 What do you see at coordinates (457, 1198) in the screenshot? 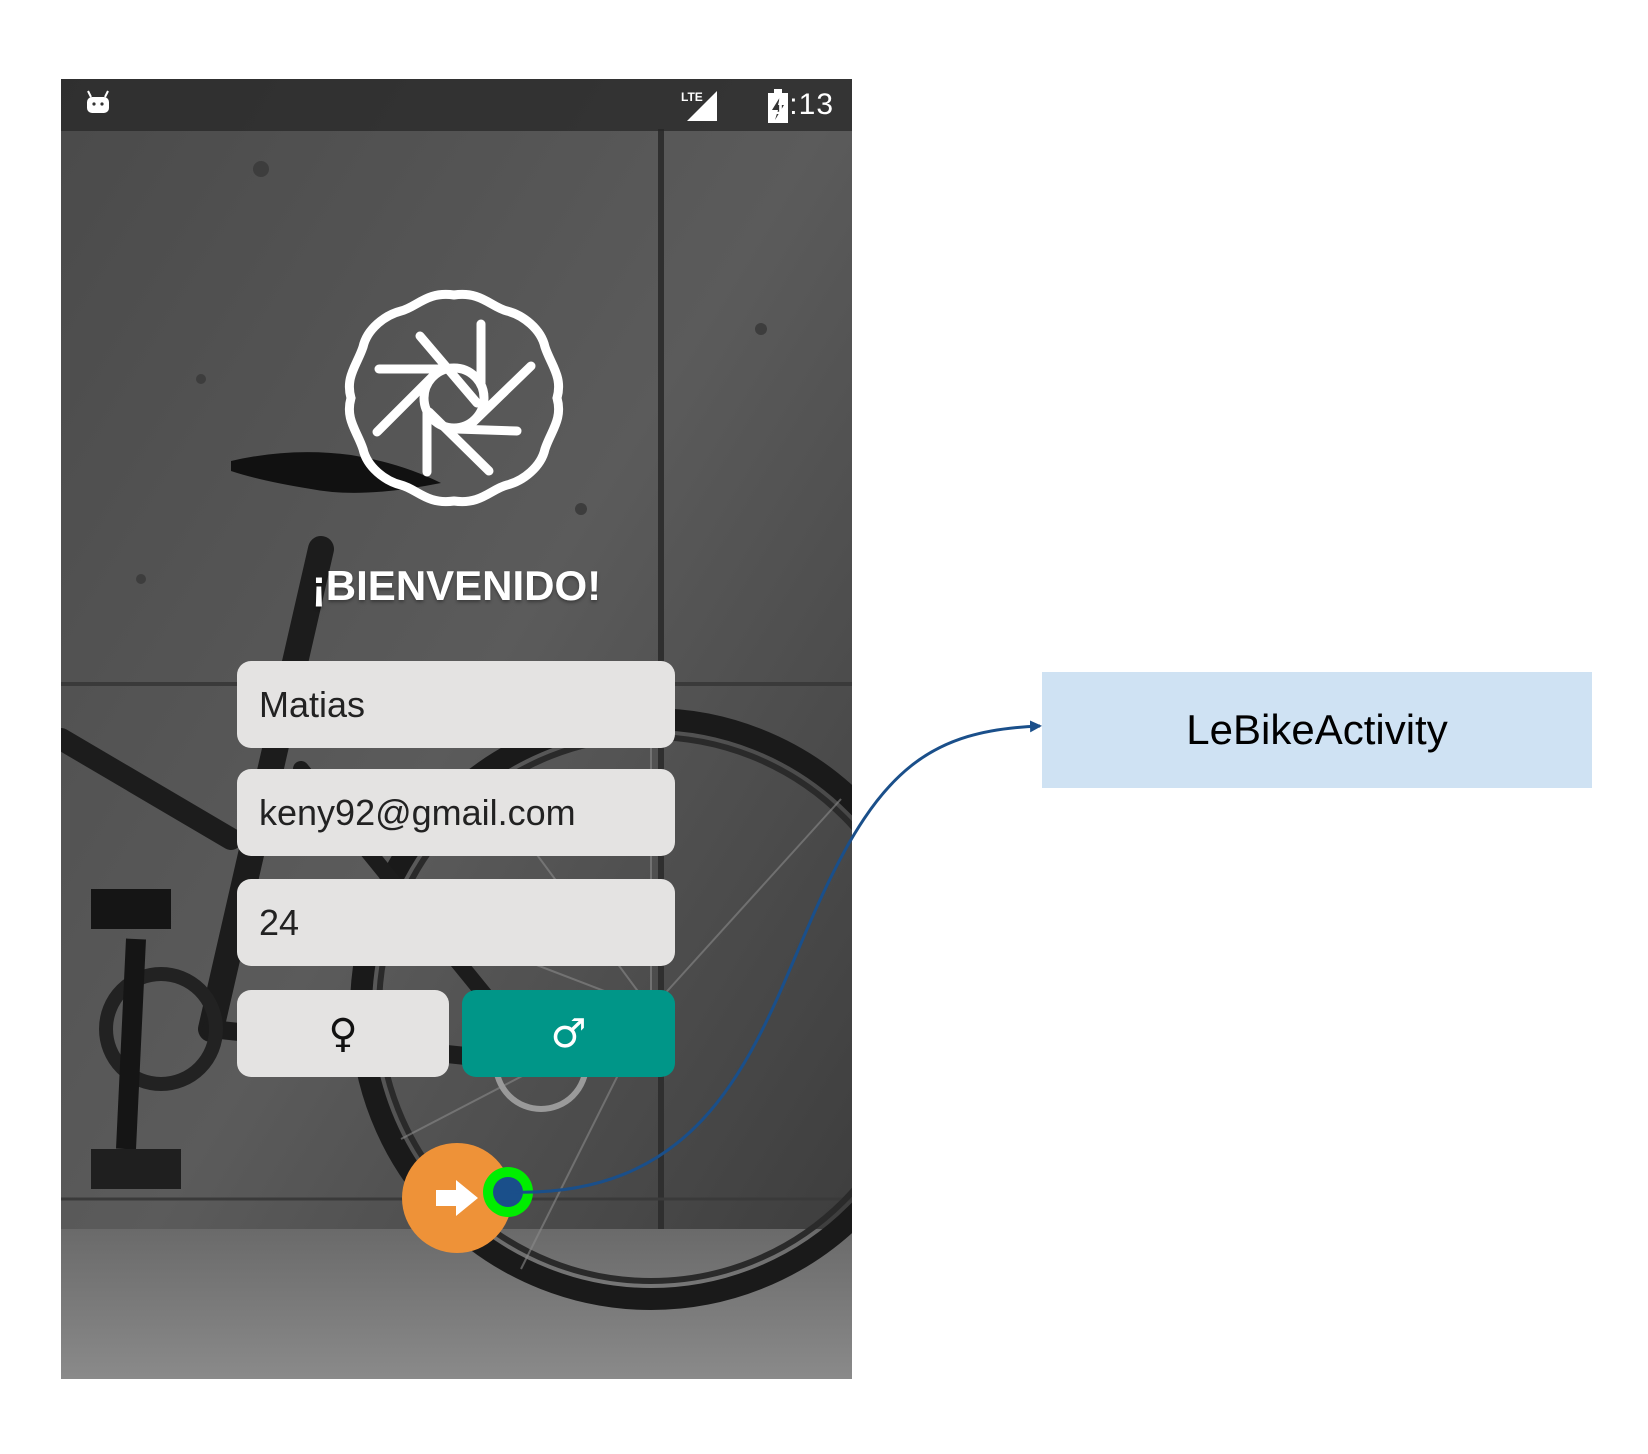
I see `arrow-right-icon` at bounding box center [457, 1198].